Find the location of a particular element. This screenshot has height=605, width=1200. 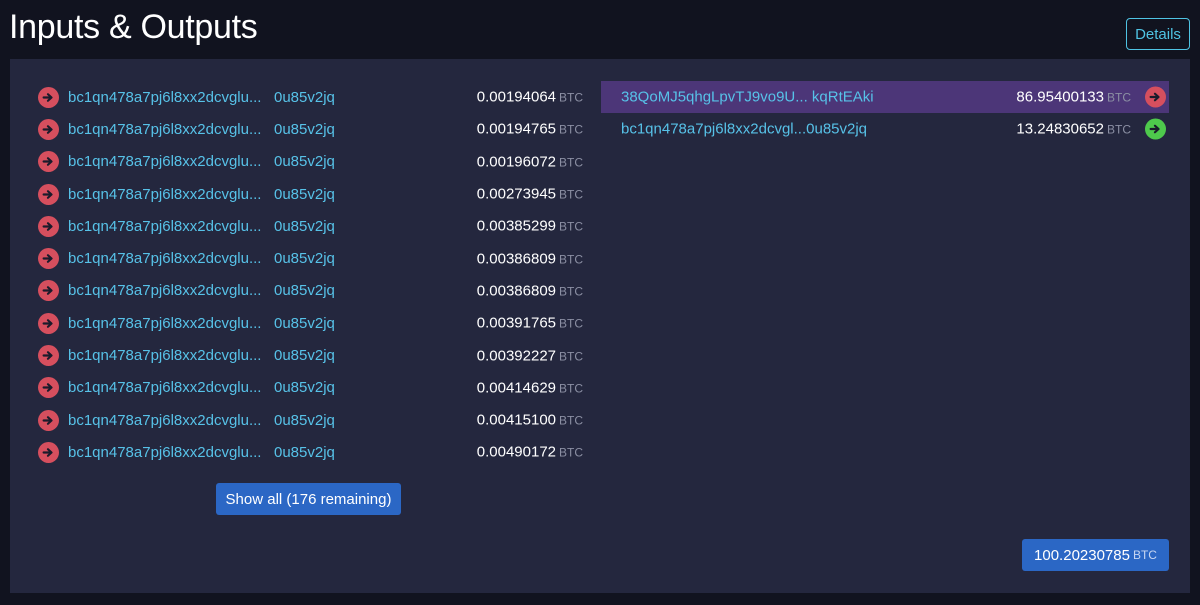

total-amount-badge: 100.20230785 BTC is located at coordinates (1095, 555).